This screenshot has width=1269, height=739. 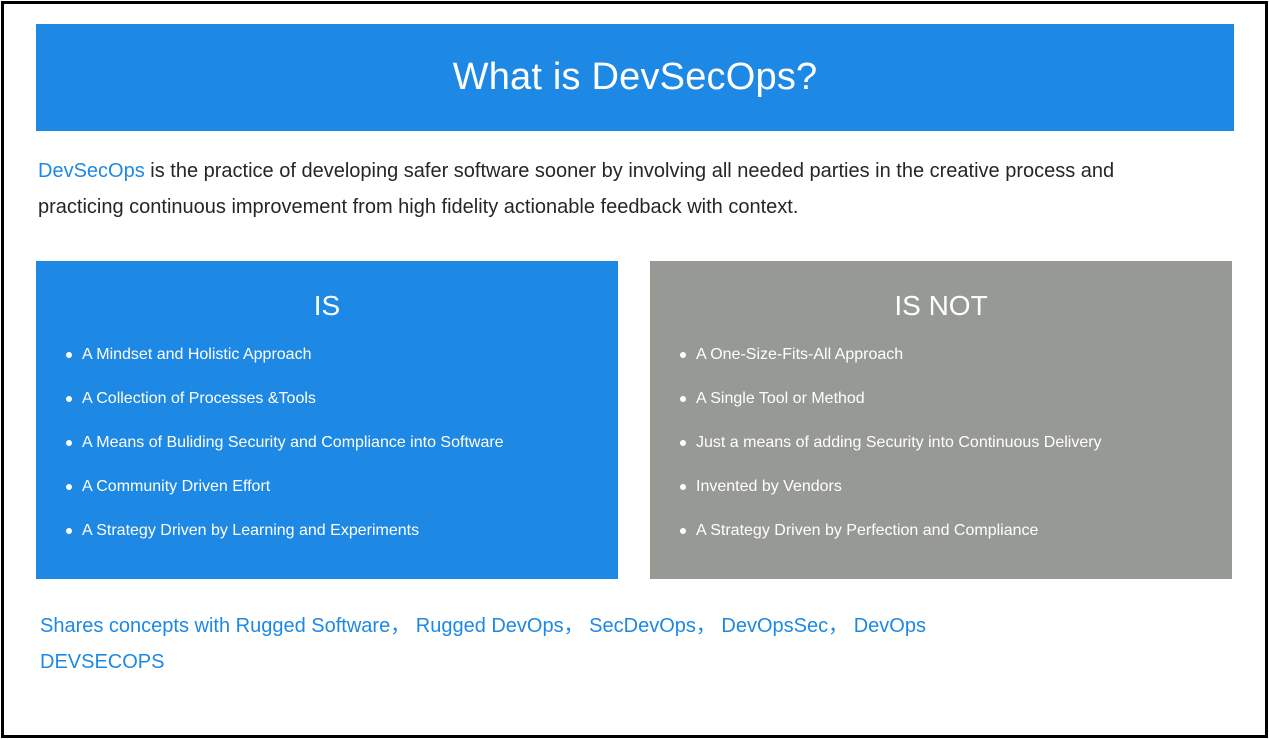 I want to click on is-item-label: A Collection of Processes &Tools, so click(x=199, y=398).